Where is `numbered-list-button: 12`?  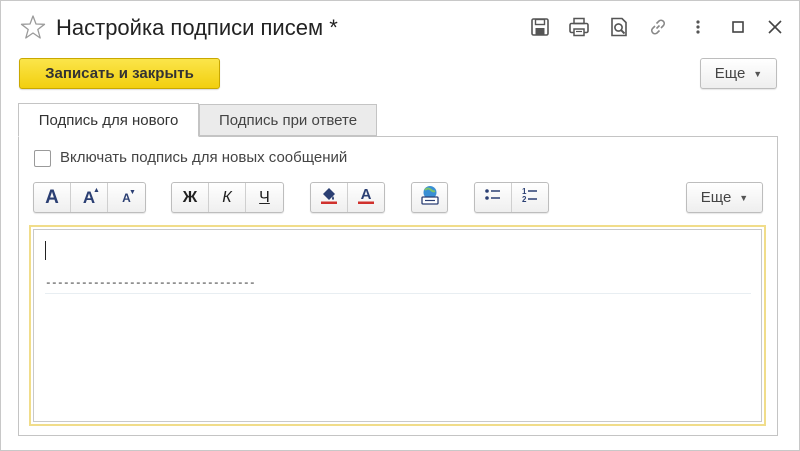
numbered-list-button: 12 is located at coordinates (530, 197).